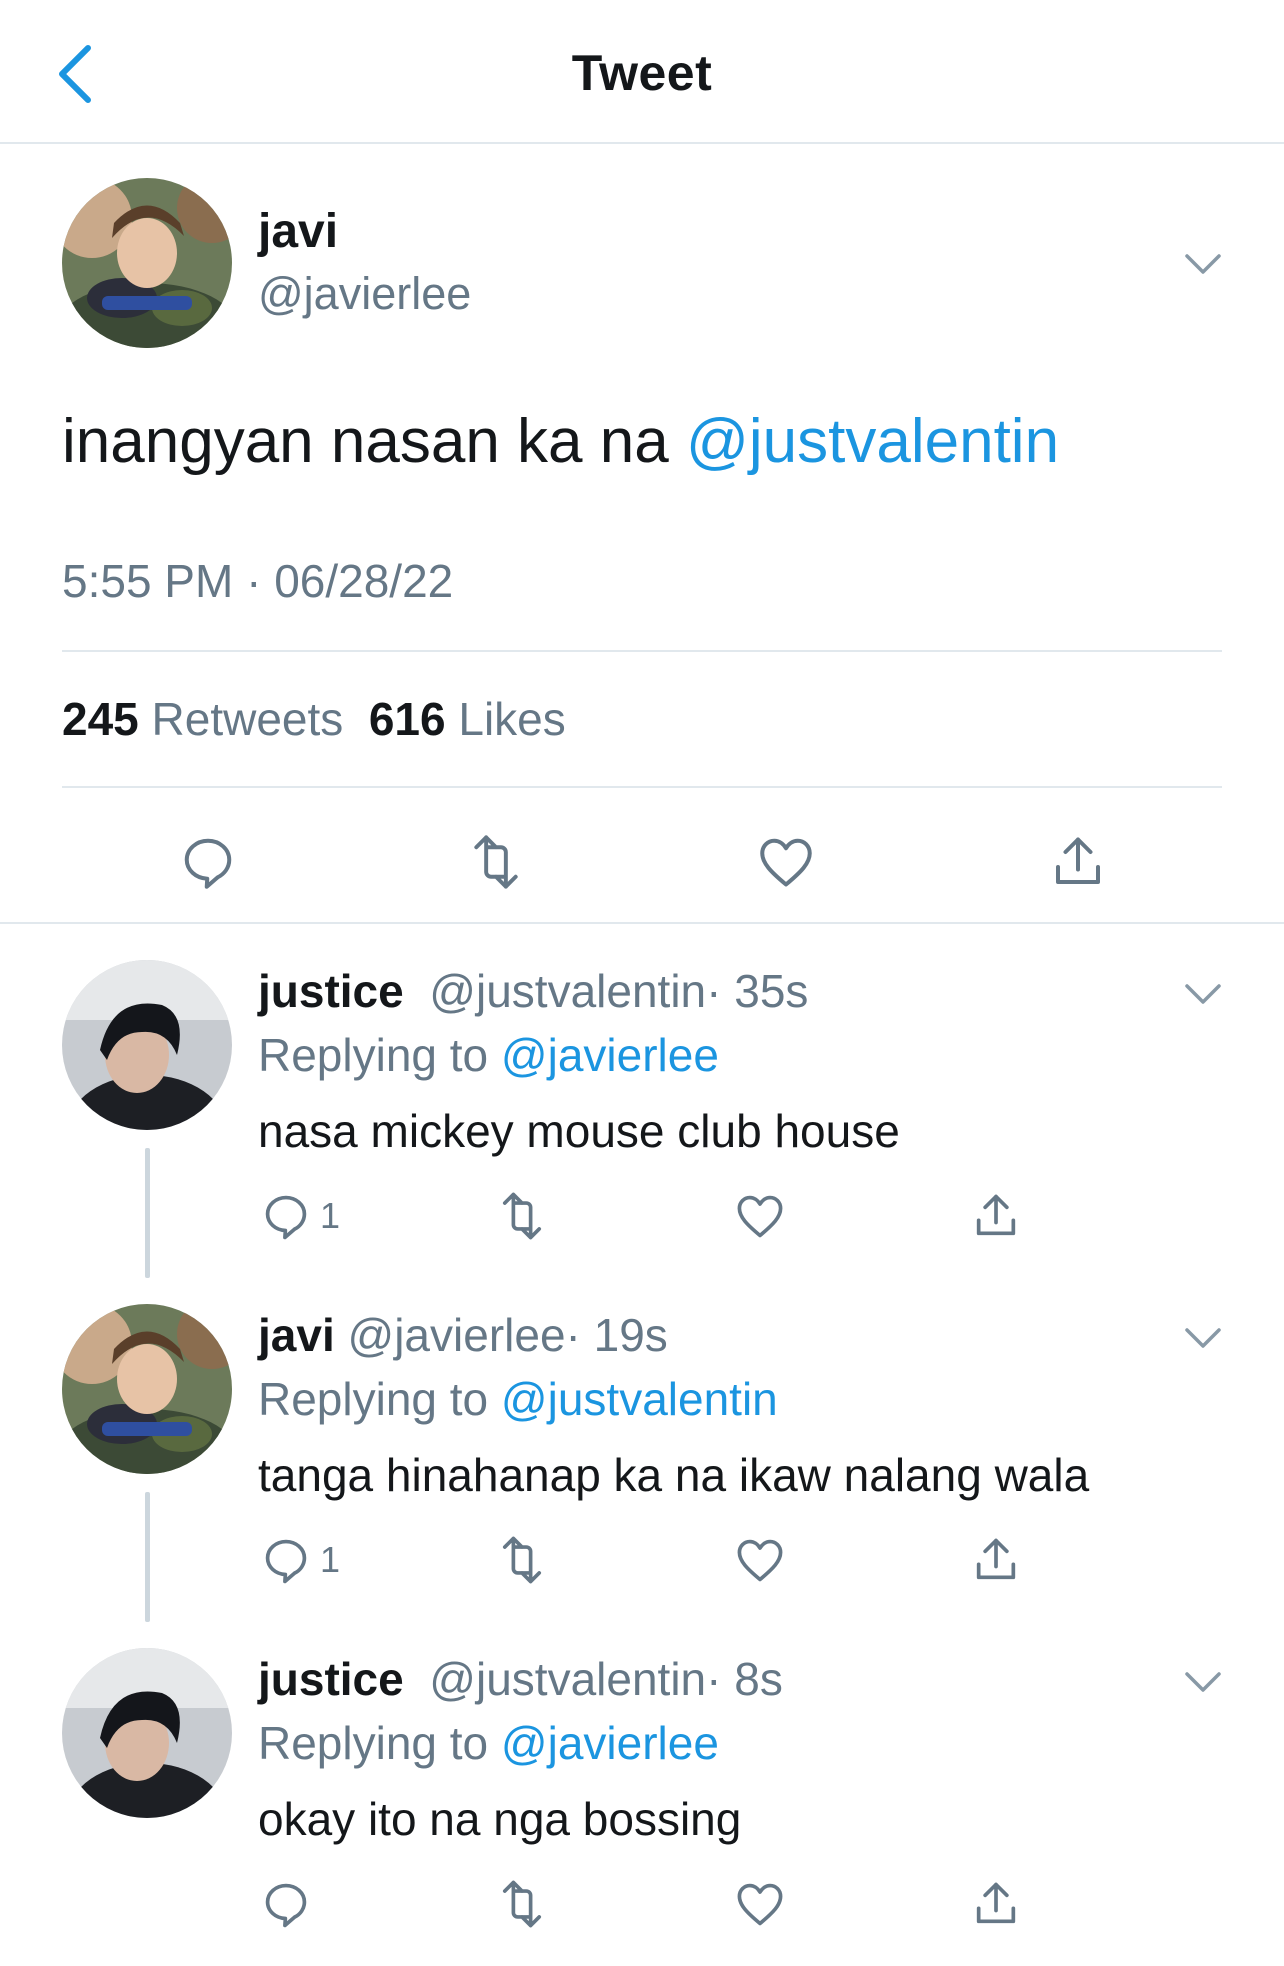 This screenshot has height=1966, width=1284. I want to click on tweet-text: inangyan nasan ka na @justvalentin, so click(560, 441).